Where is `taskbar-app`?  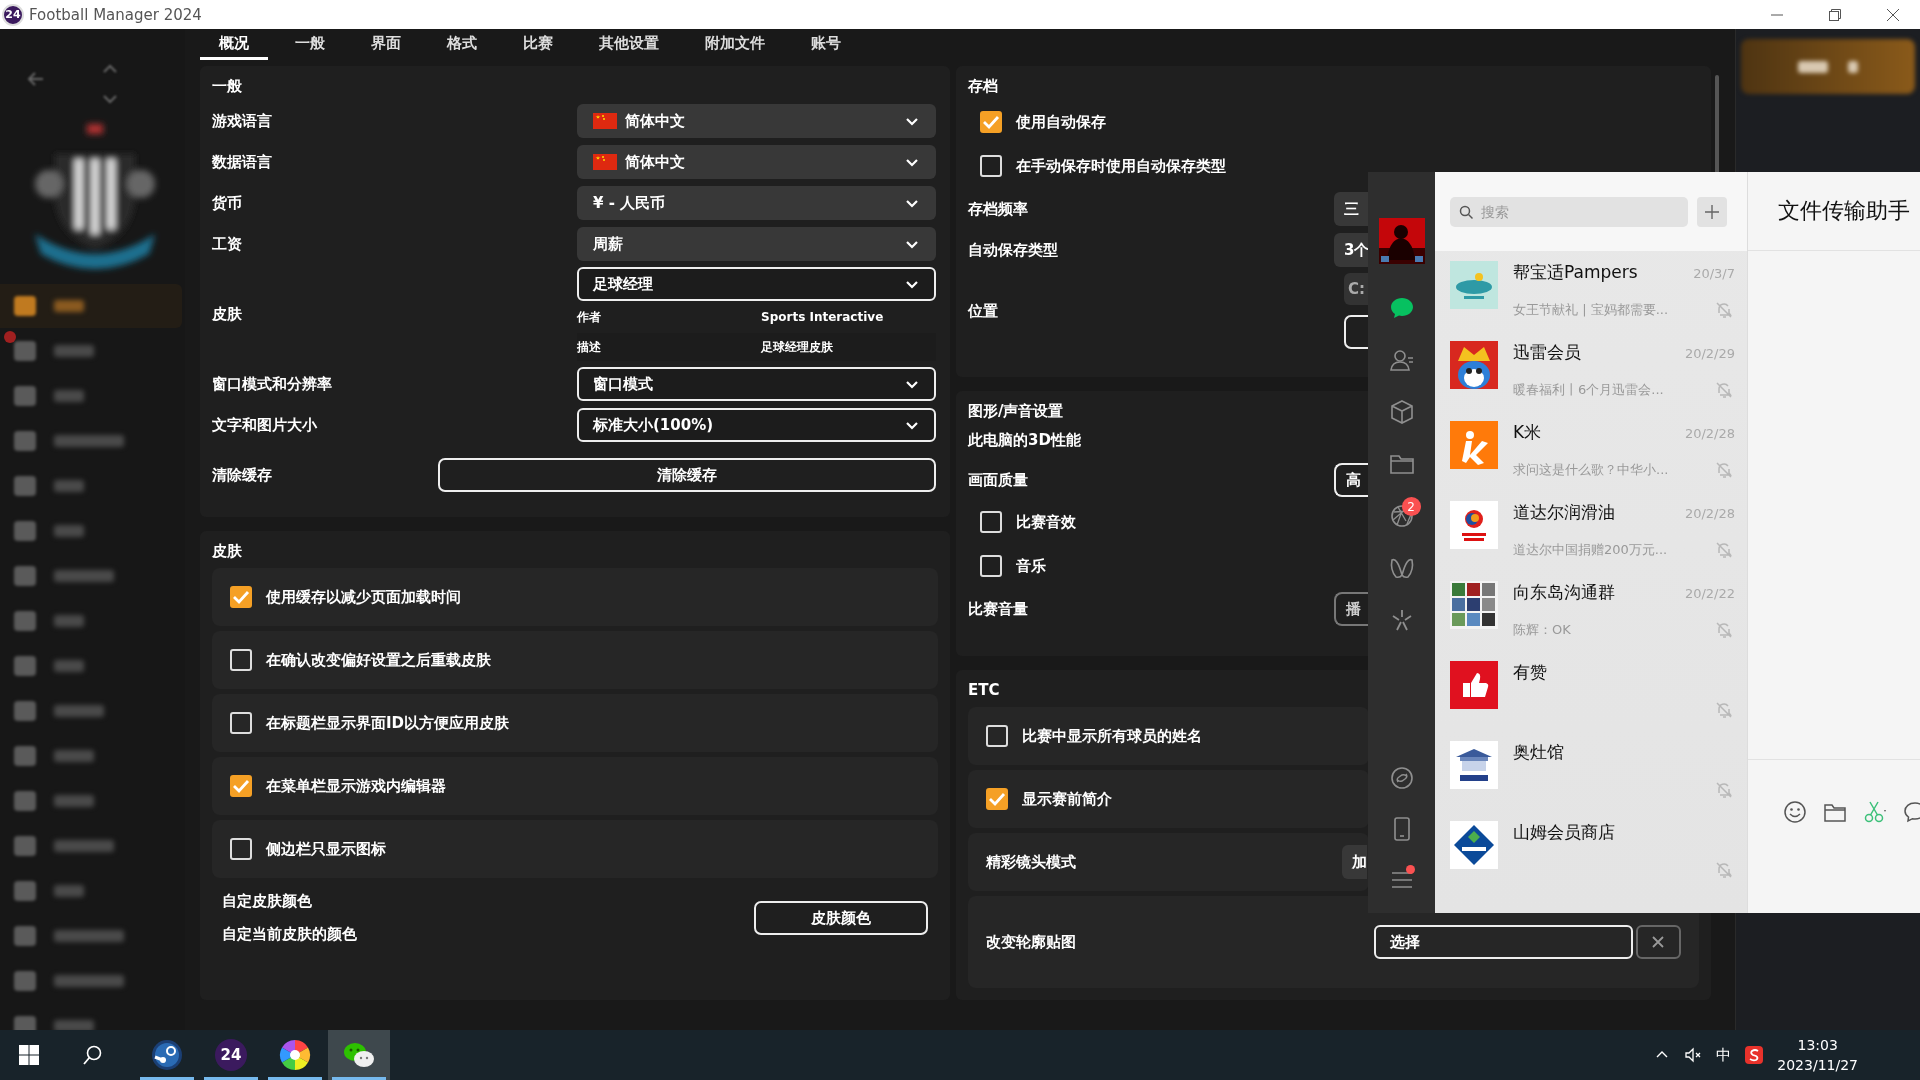
taskbar-app is located at coordinates (359, 1055).